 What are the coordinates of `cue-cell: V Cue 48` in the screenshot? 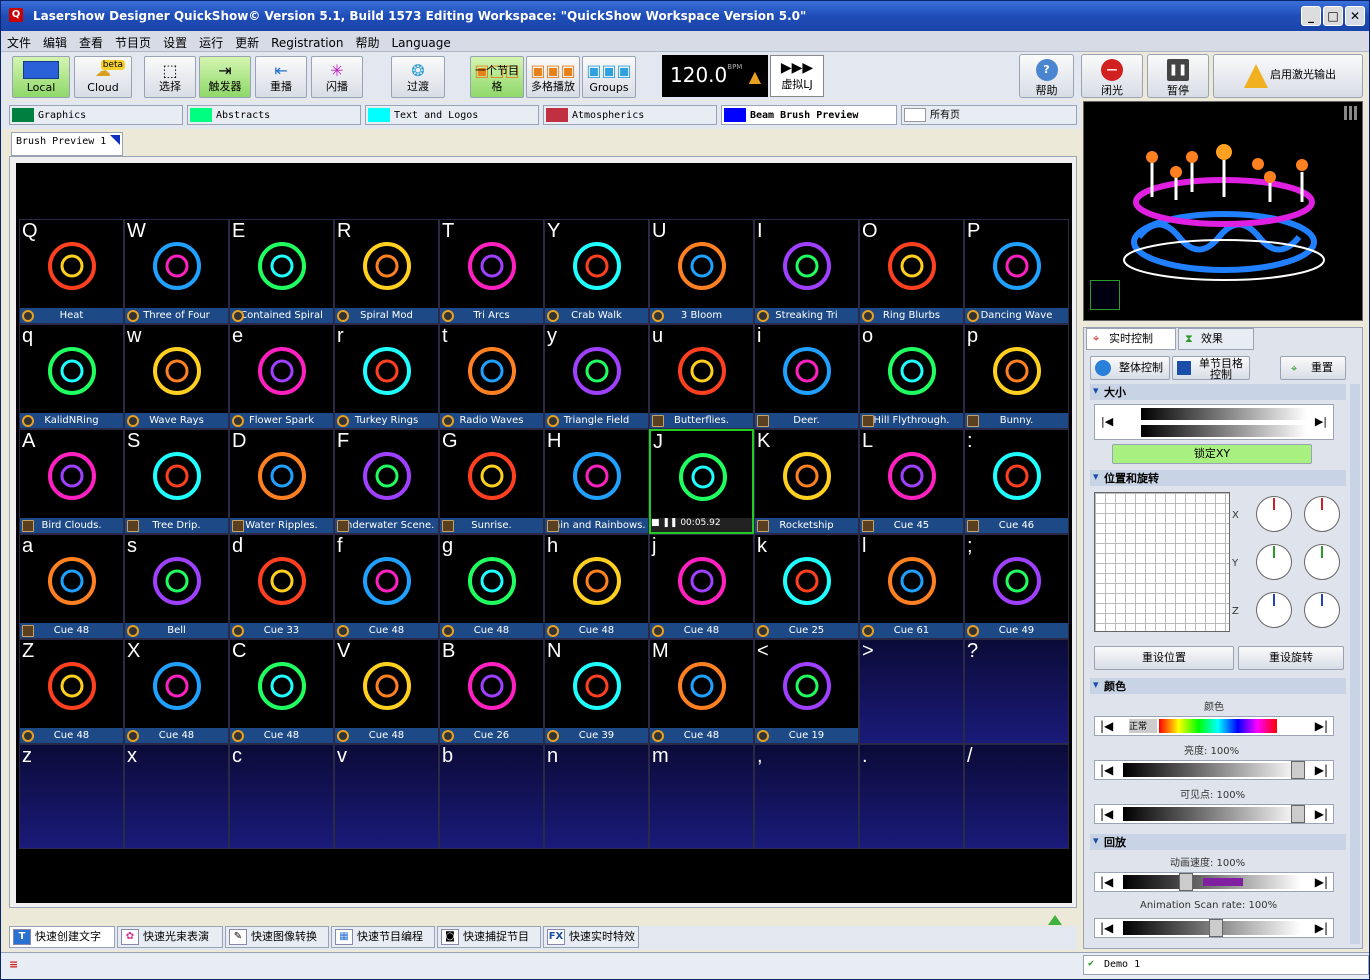 It's located at (386, 691).